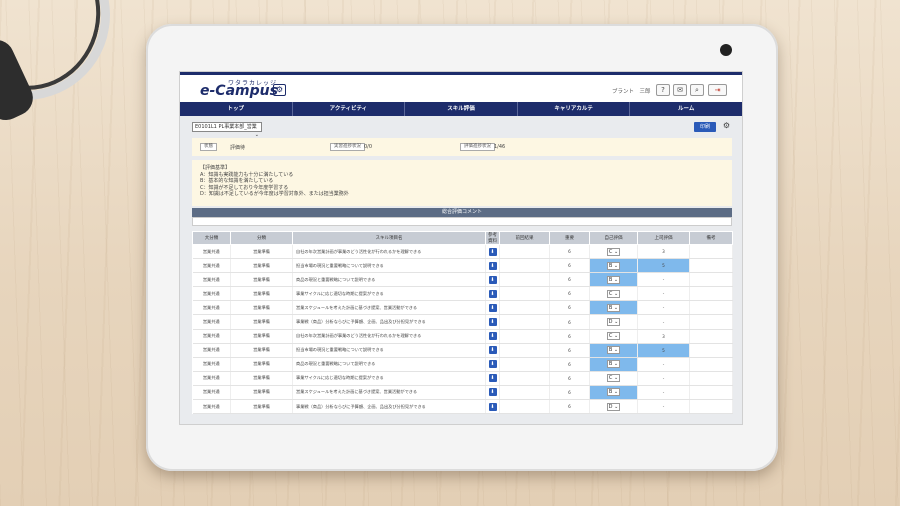  What do you see at coordinates (461, 109) in the screenshot?
I see `nav-skill-eval: スキル評価` at bounding box center [461, 109].